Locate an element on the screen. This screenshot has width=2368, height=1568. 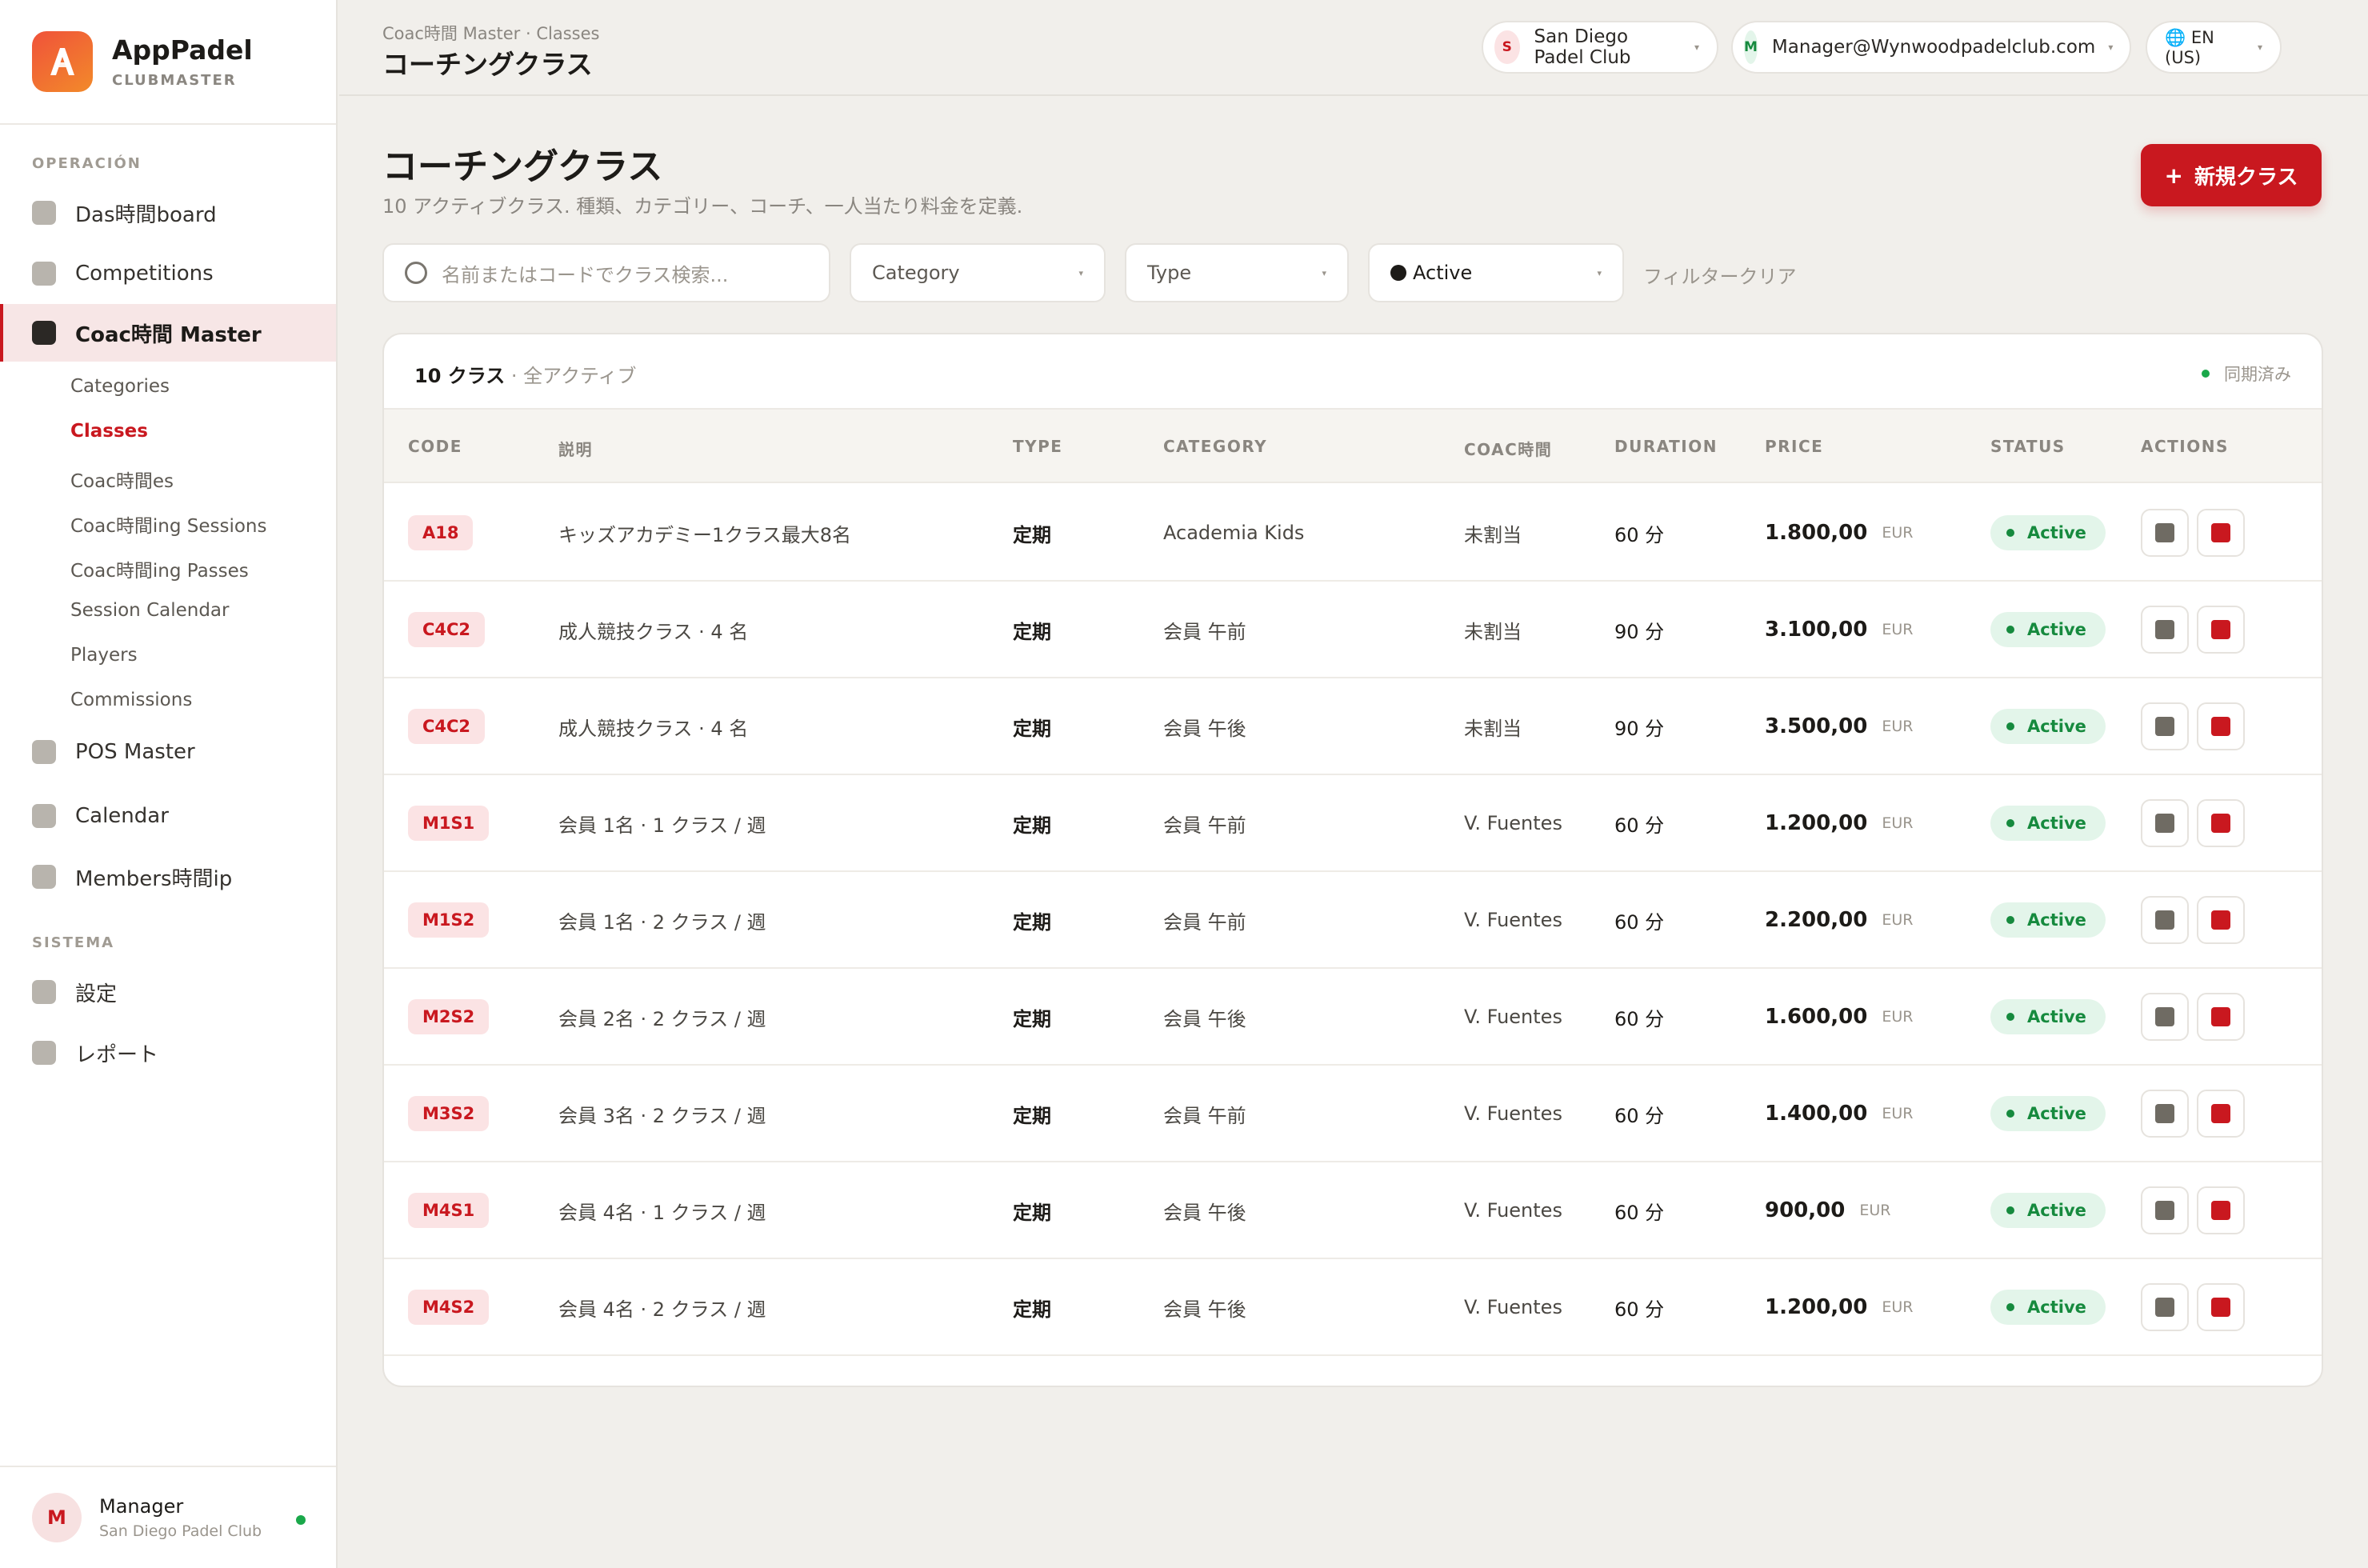
sidebar-item-reports: レポート is located at coordinates (168, 1053).